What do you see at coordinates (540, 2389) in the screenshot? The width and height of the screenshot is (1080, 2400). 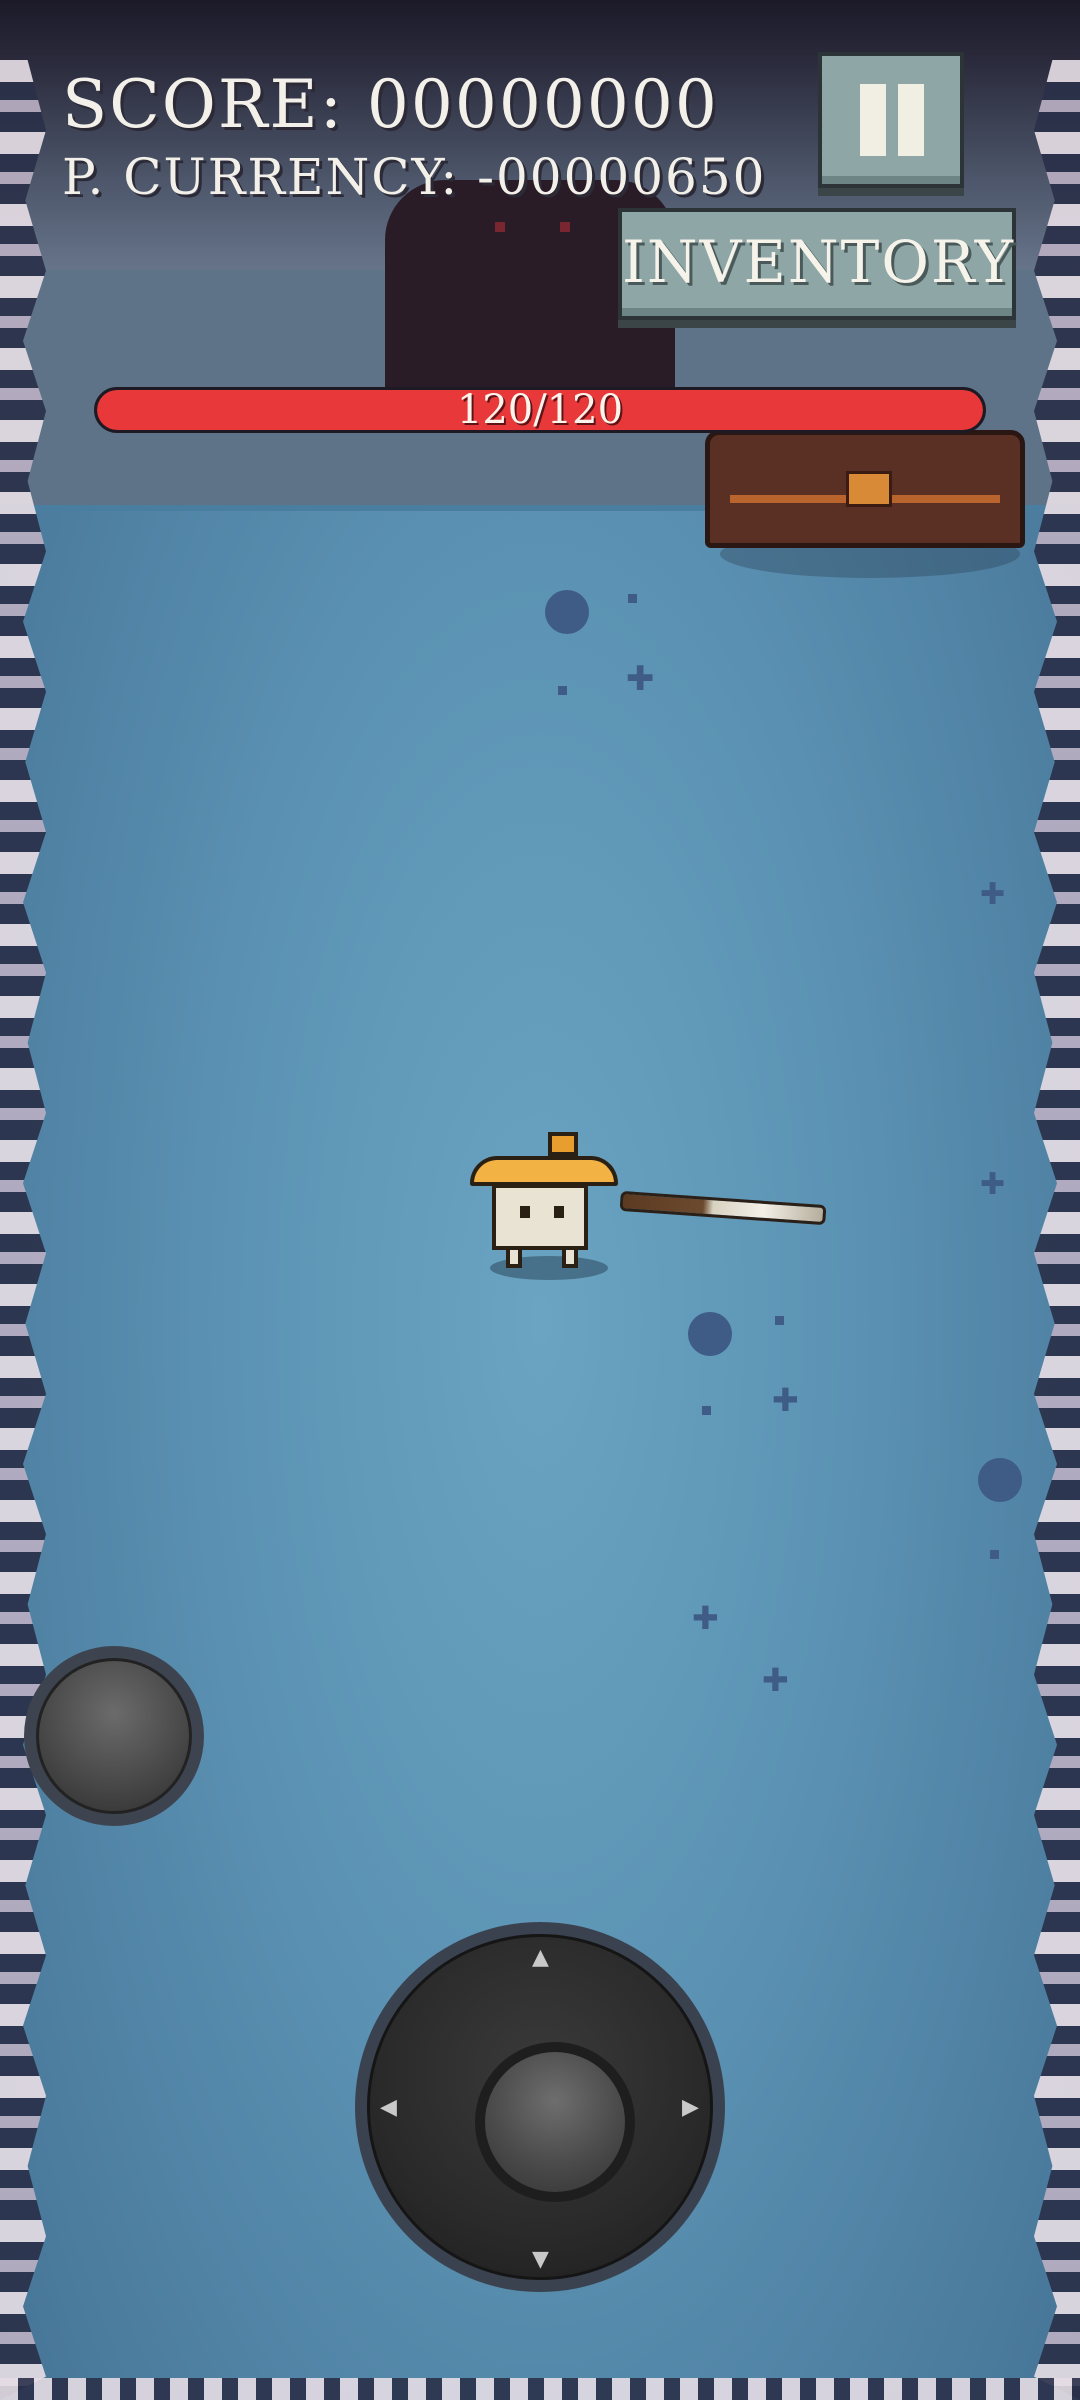 I see `arena-border-bottom` at bounding box center [540, 2389].